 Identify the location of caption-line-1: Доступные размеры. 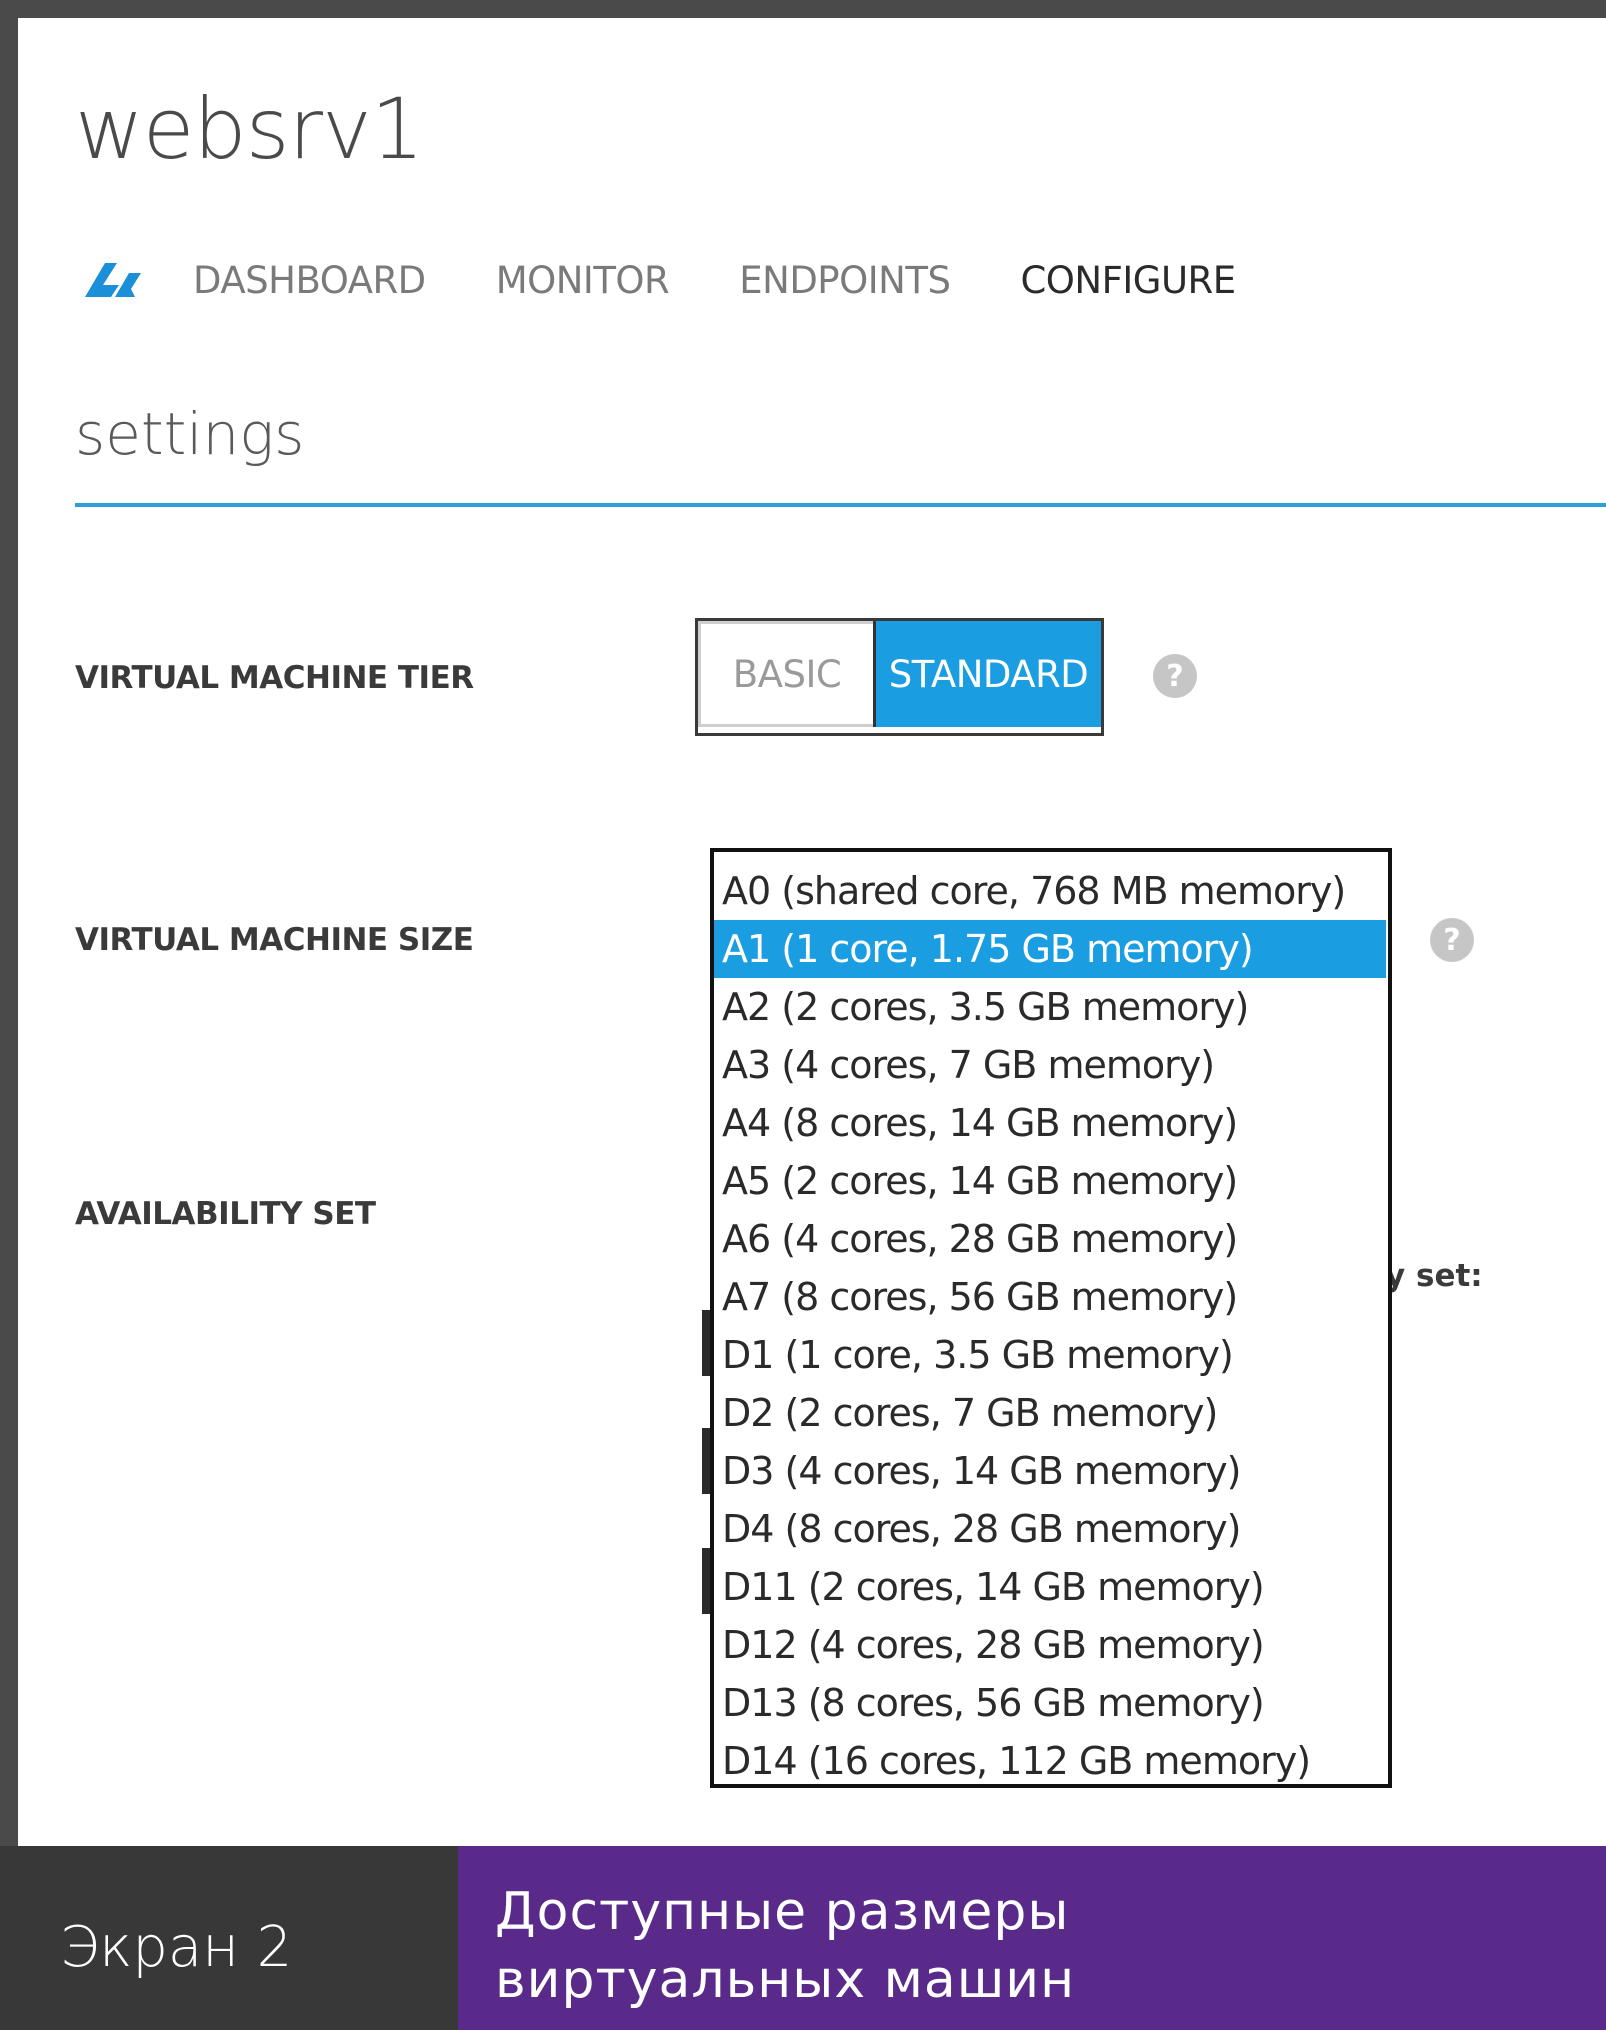
(782, 1912).